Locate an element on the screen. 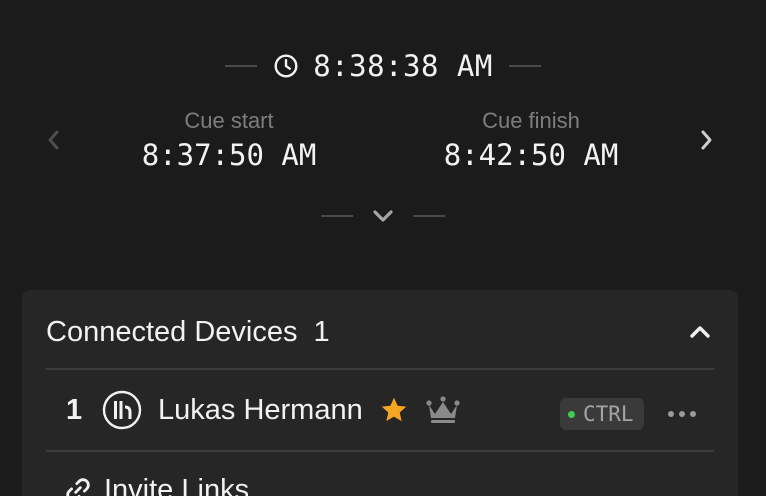 The width and height of the screenshot is (766, 496). control-status-badge: CTRL is located at coordinates (602, 414).